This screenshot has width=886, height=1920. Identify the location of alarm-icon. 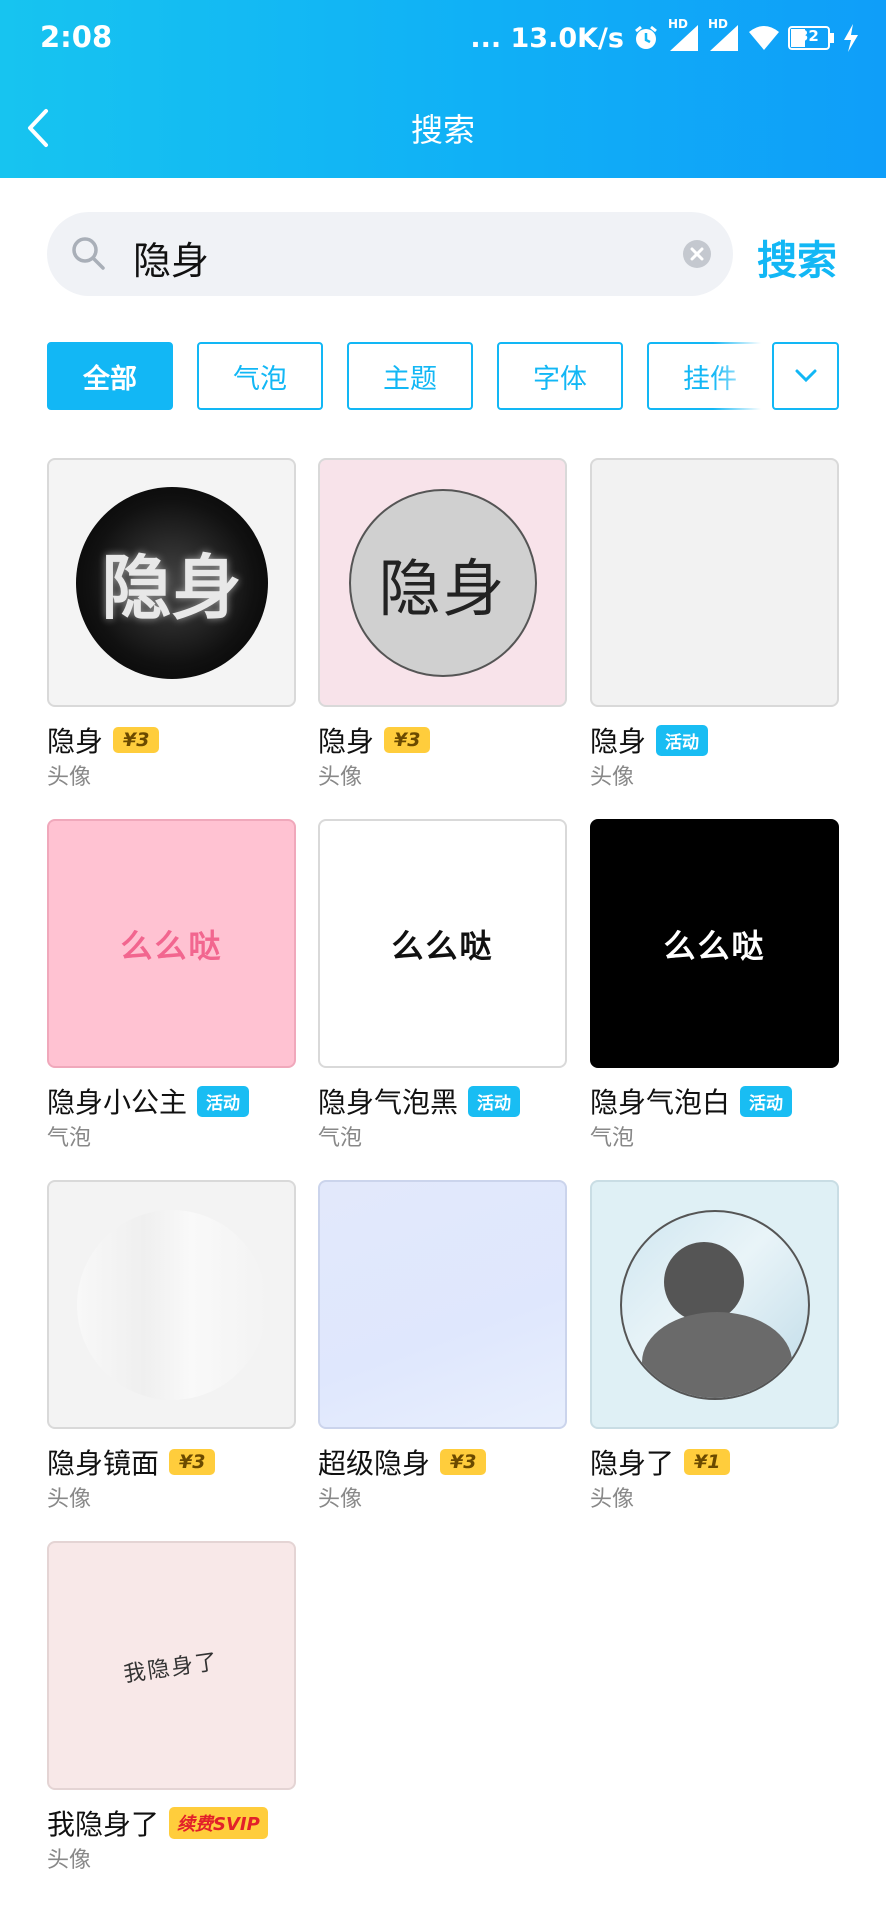
(646, 38).